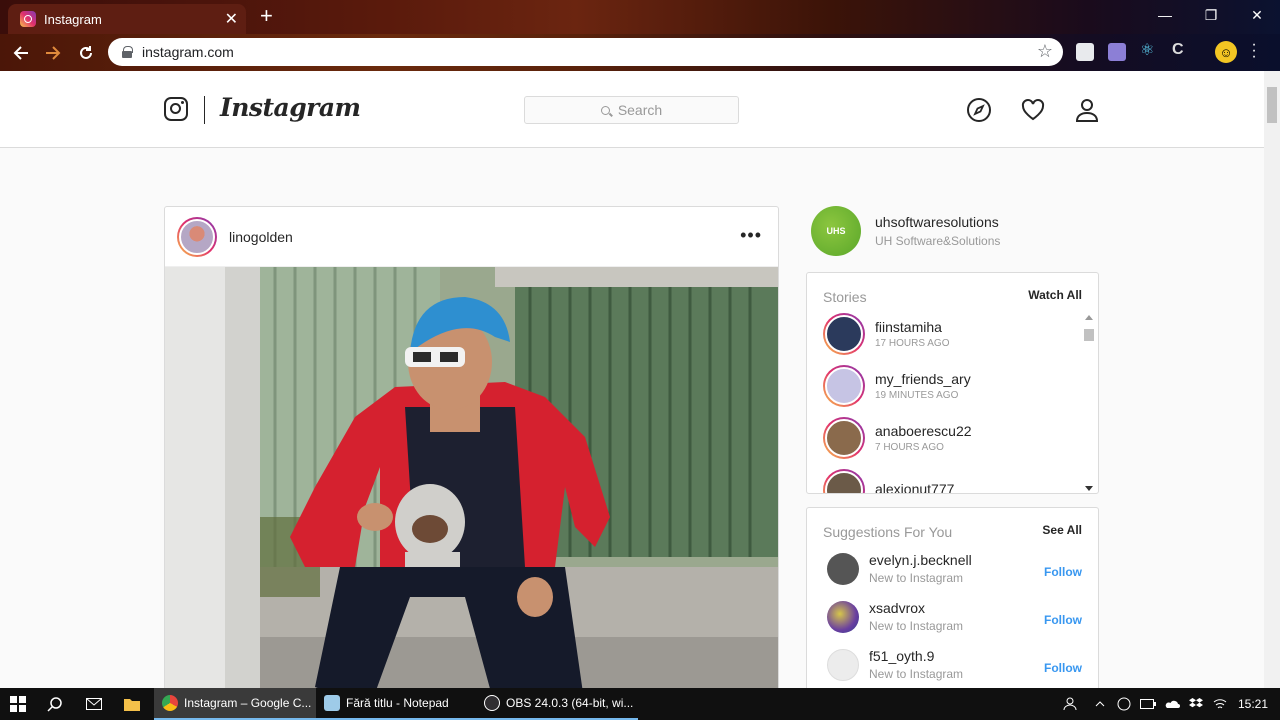 The width and height of the screenshot is (1280, 720). What do you see at coordinates (1272, 105) in the screenshot?
I see `page-scrollbar-thumb` at bounding box center [1272, 105].